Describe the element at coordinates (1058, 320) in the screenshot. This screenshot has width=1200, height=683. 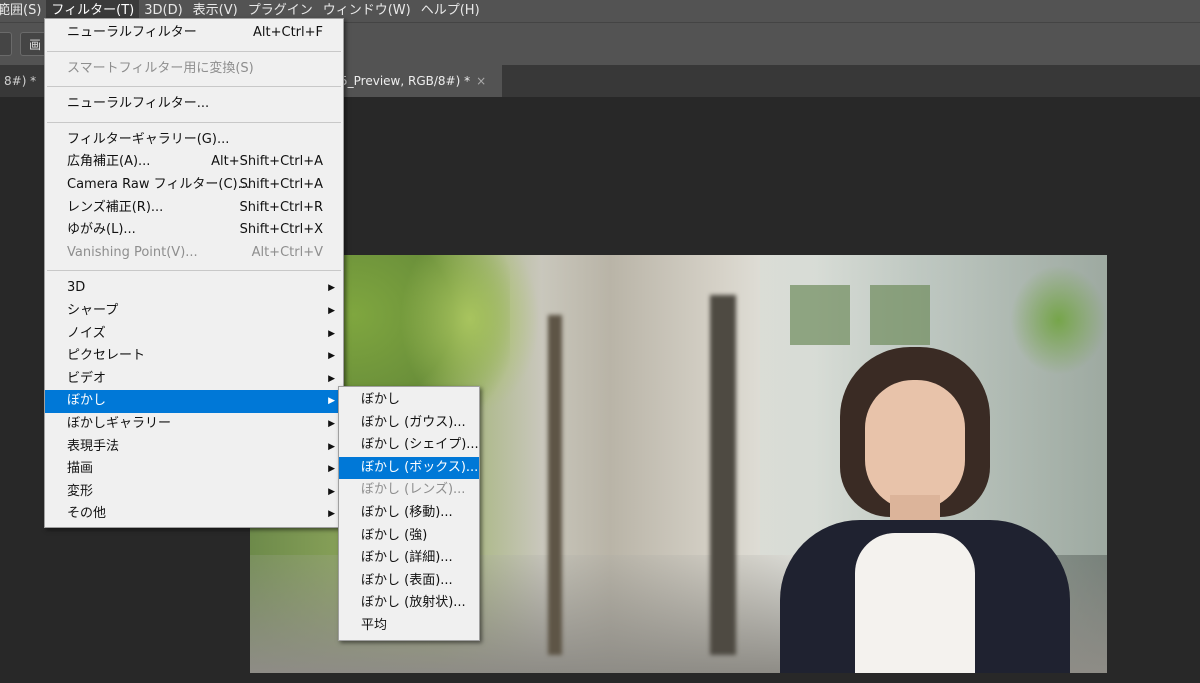
I see `tree-foliage` at that location.